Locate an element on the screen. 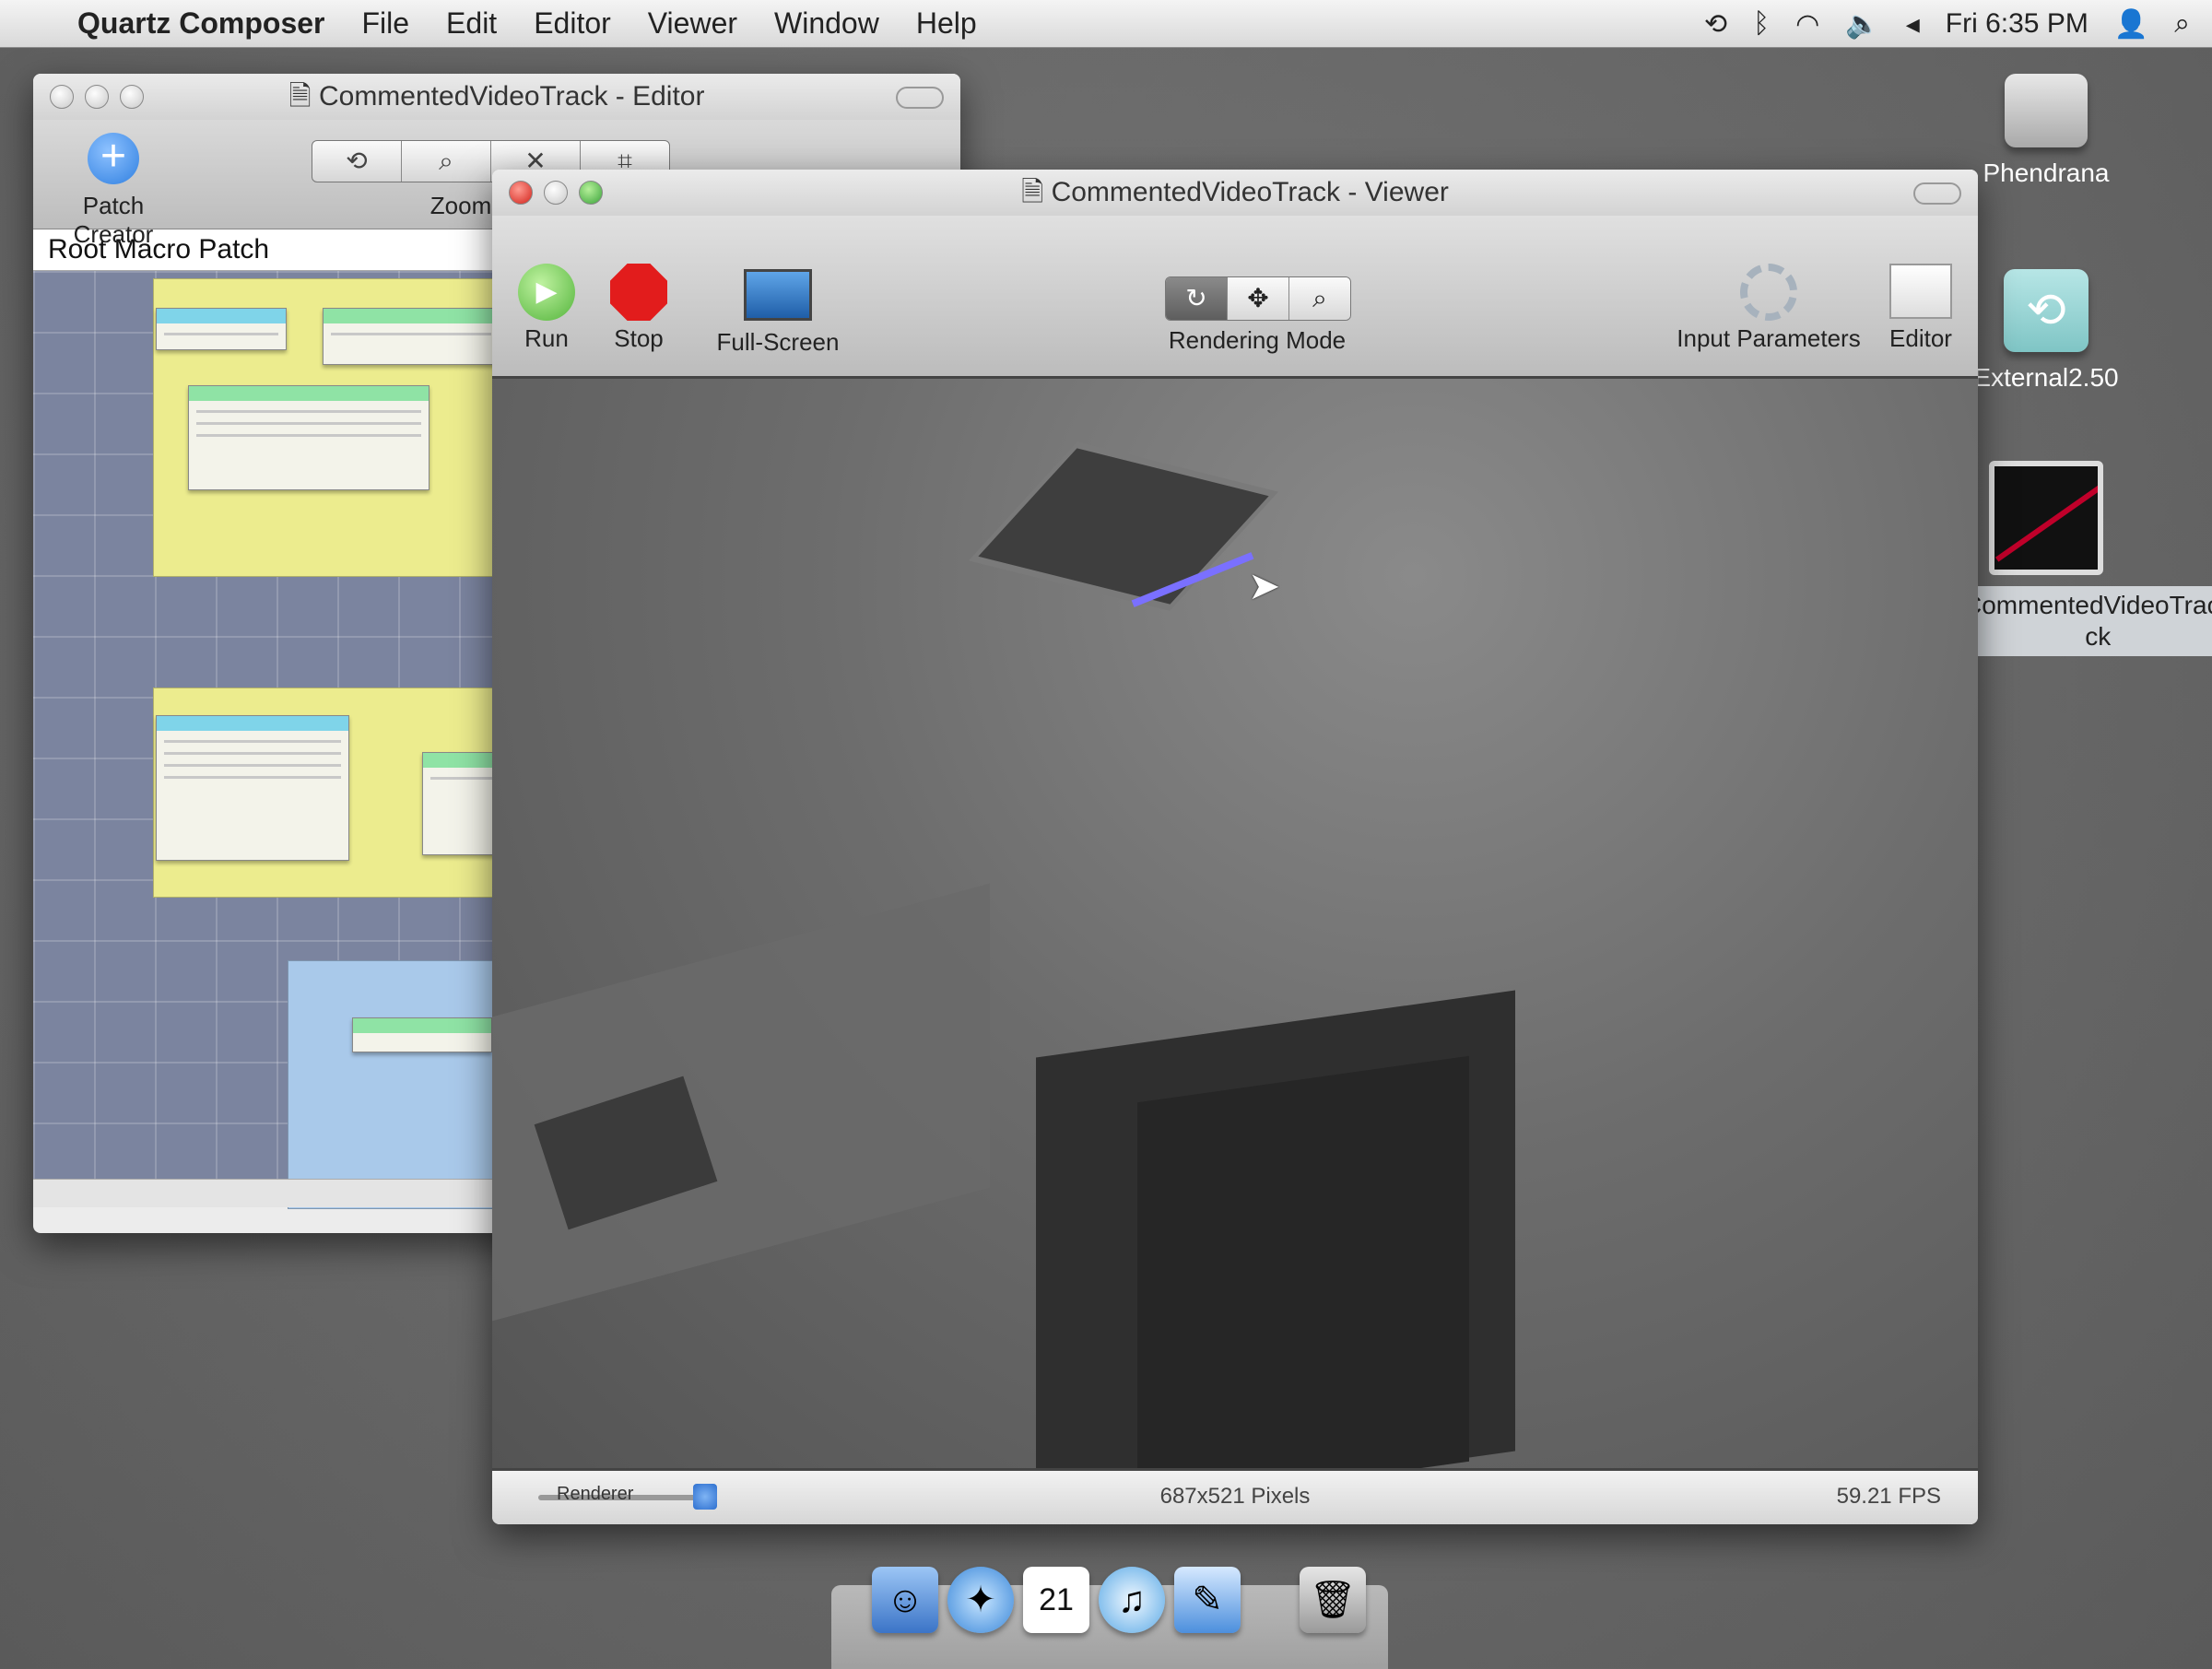  video-panel is located at coordinates (1123, 526).